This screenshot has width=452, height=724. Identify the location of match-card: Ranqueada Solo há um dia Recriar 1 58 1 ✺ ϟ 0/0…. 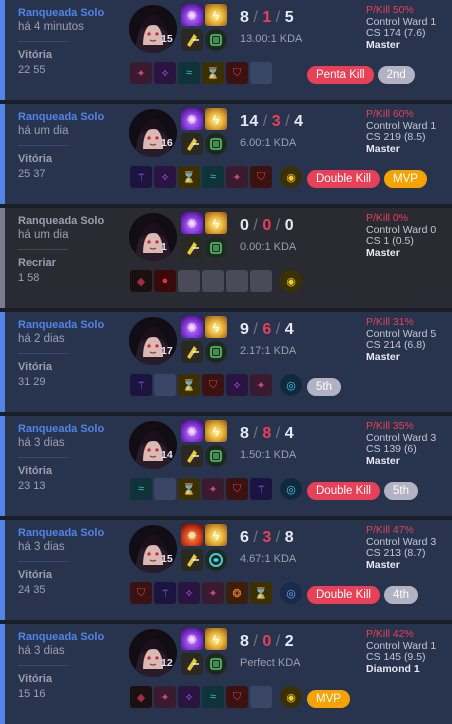
(226, 258).